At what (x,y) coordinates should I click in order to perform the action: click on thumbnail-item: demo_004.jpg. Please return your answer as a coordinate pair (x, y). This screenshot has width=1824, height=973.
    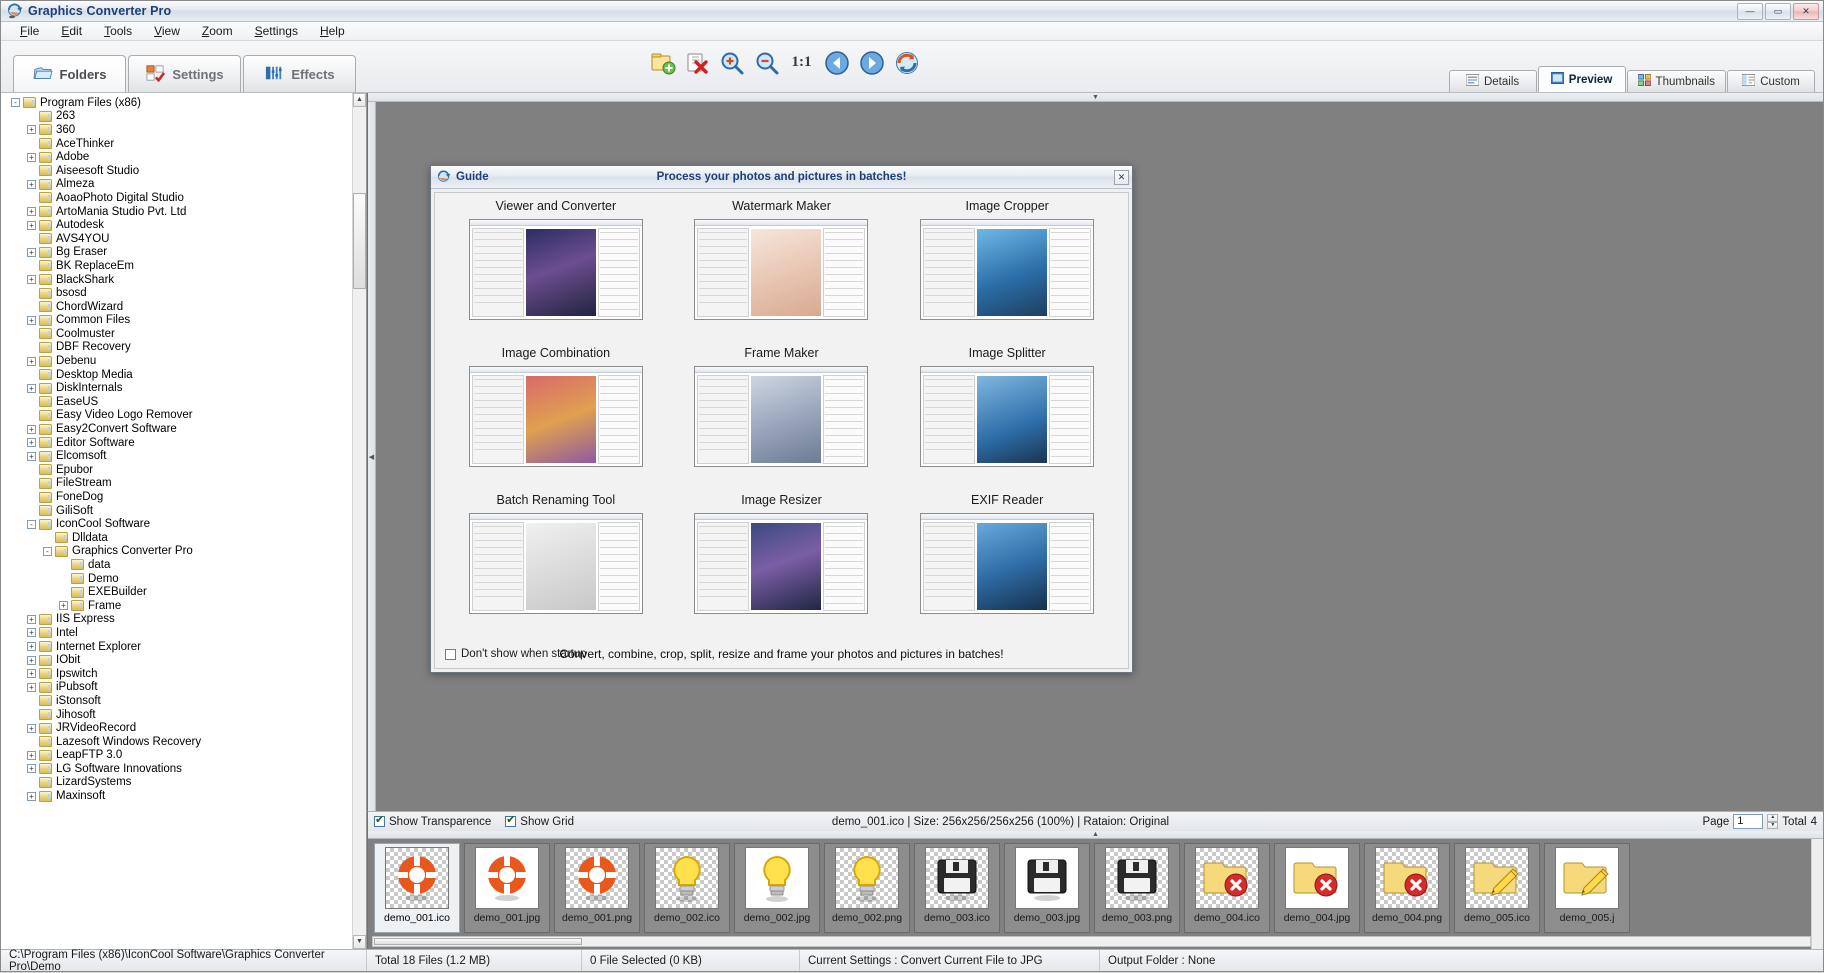
    Looking at the image, I should click on (1317, 888).